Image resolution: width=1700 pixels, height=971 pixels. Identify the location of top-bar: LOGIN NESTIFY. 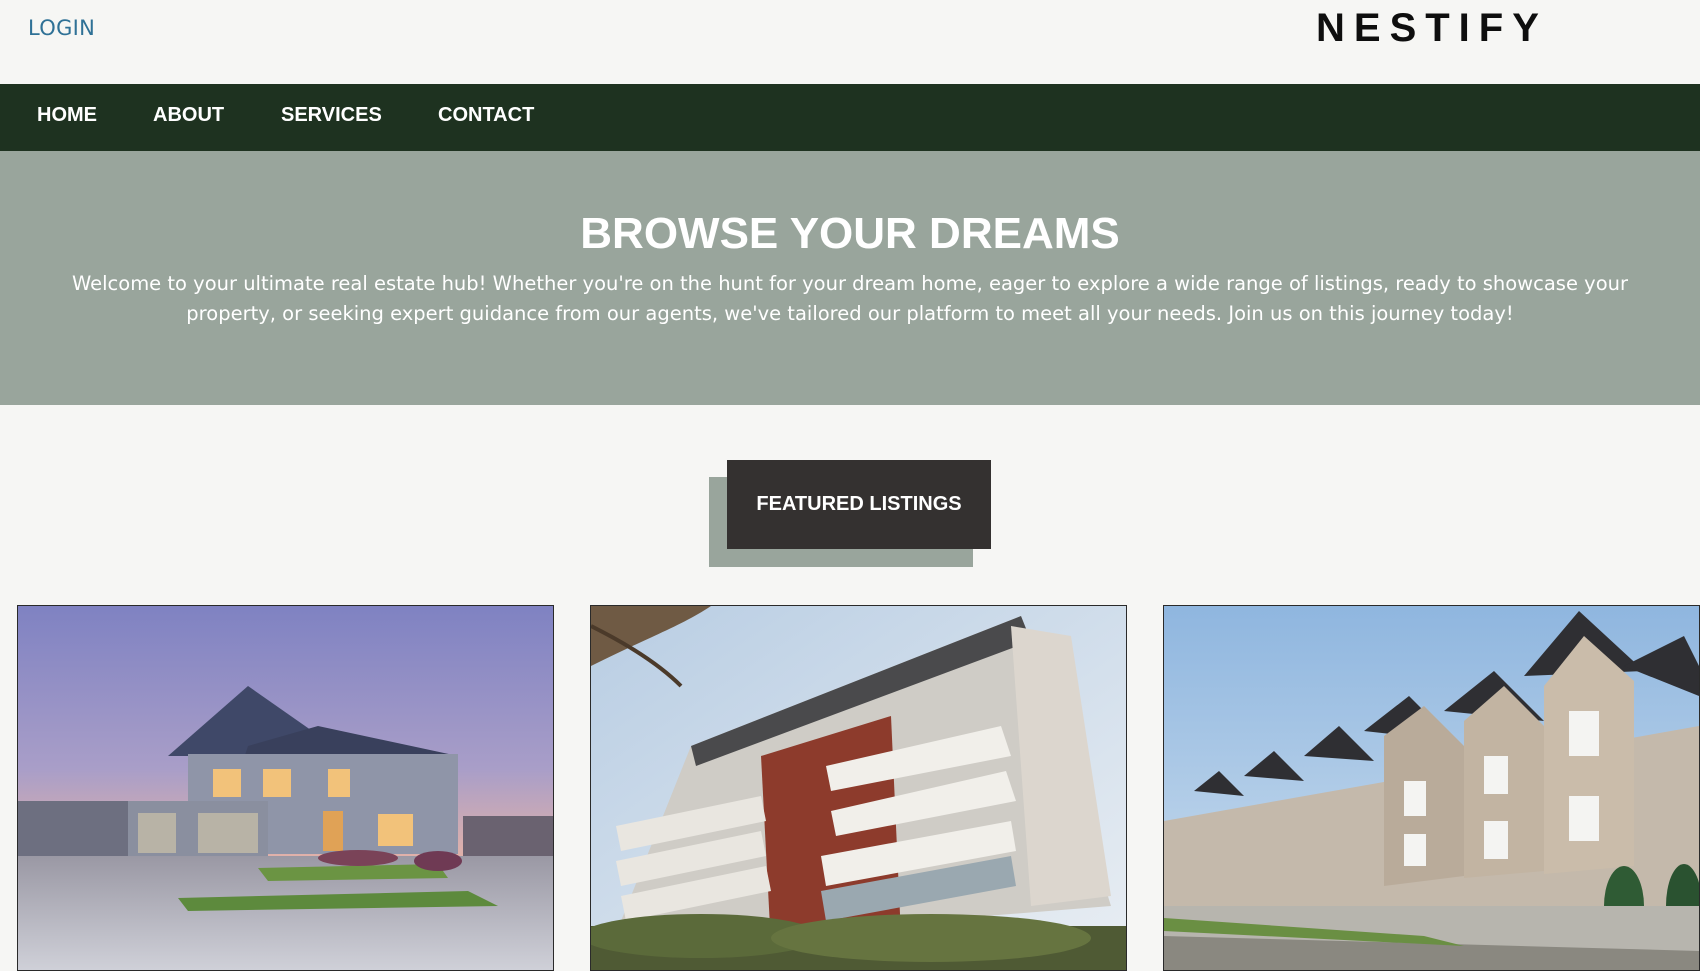
(850, 42).